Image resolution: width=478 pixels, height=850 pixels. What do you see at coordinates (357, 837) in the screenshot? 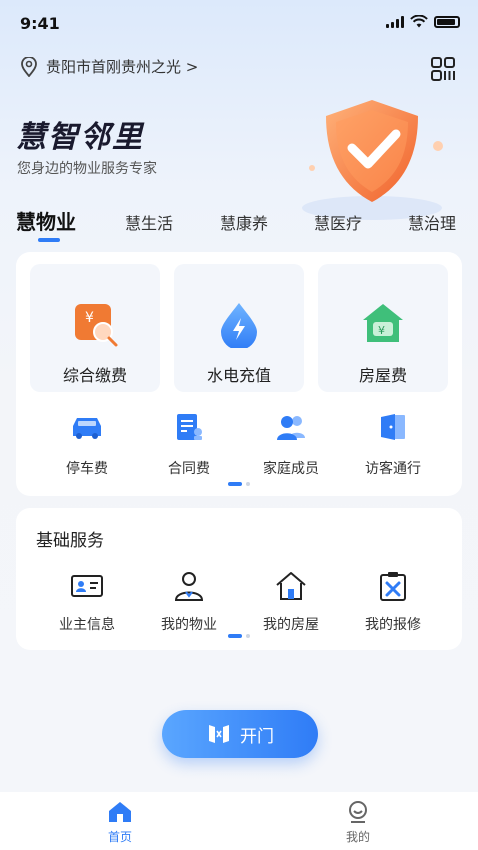
I see `nav-profile-label: 我的` at bounding box center [357, 837].